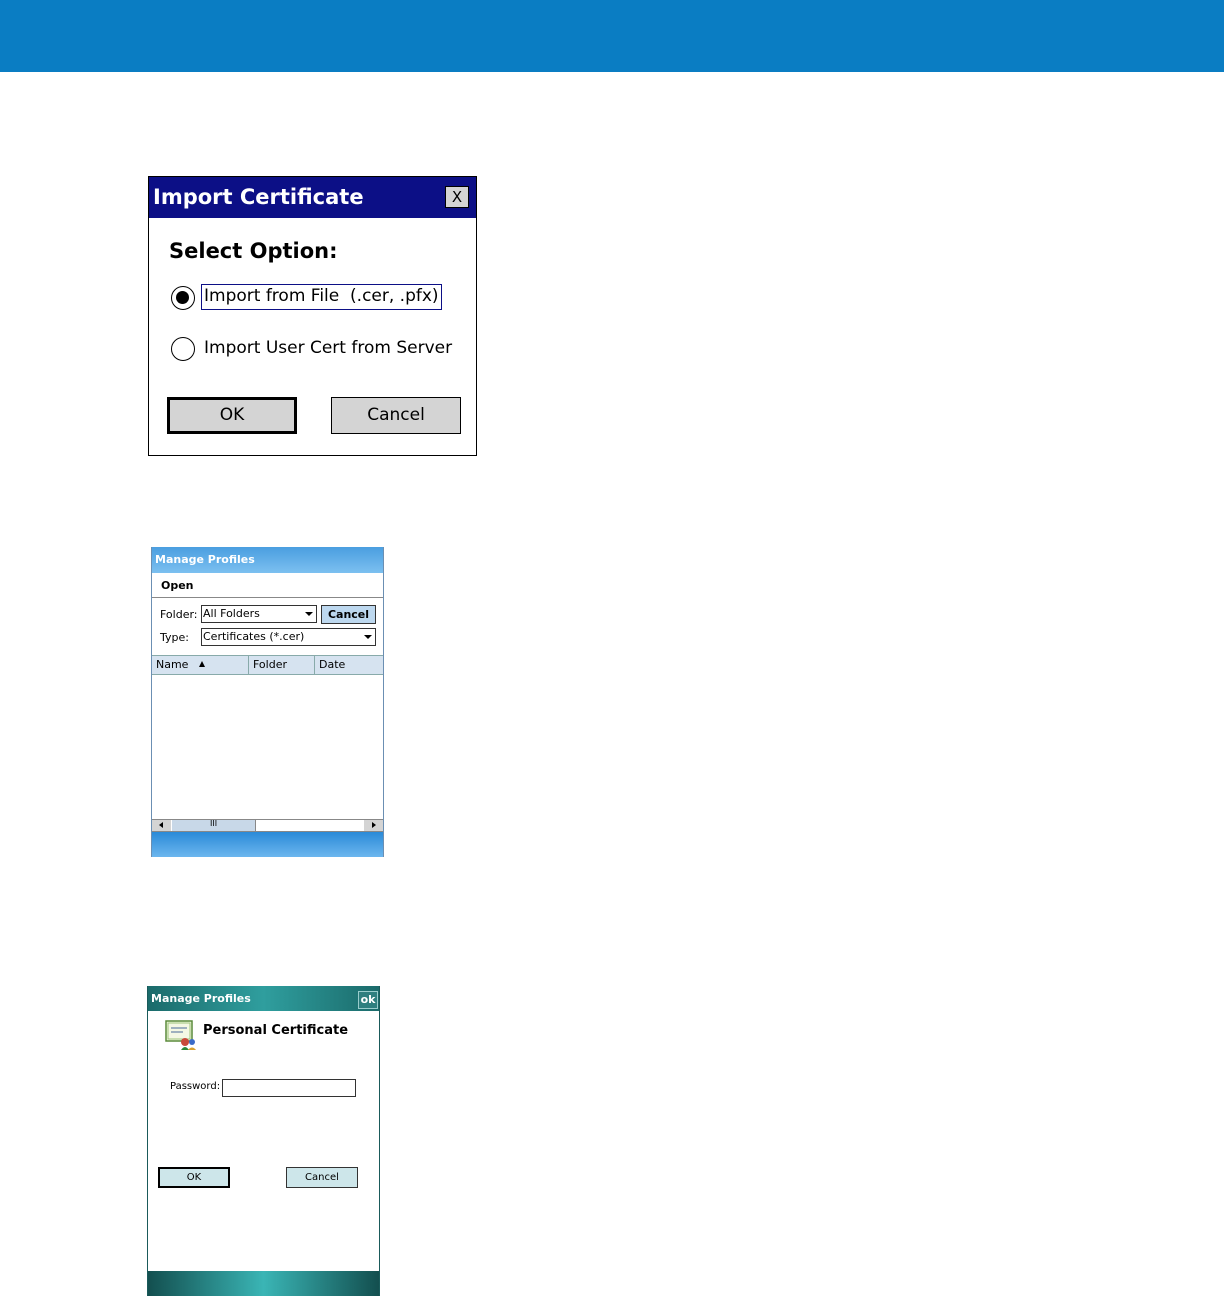 The image size is (1224, 1296). I want to click on title-bar: Import Certificate X, so click(312, 197).